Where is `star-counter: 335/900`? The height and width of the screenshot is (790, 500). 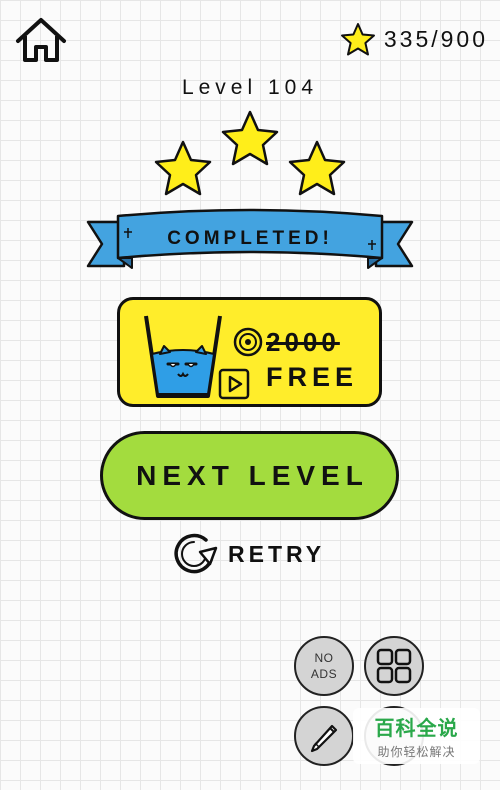
star-counter: 335/900 is located at coordinates (414, 39).